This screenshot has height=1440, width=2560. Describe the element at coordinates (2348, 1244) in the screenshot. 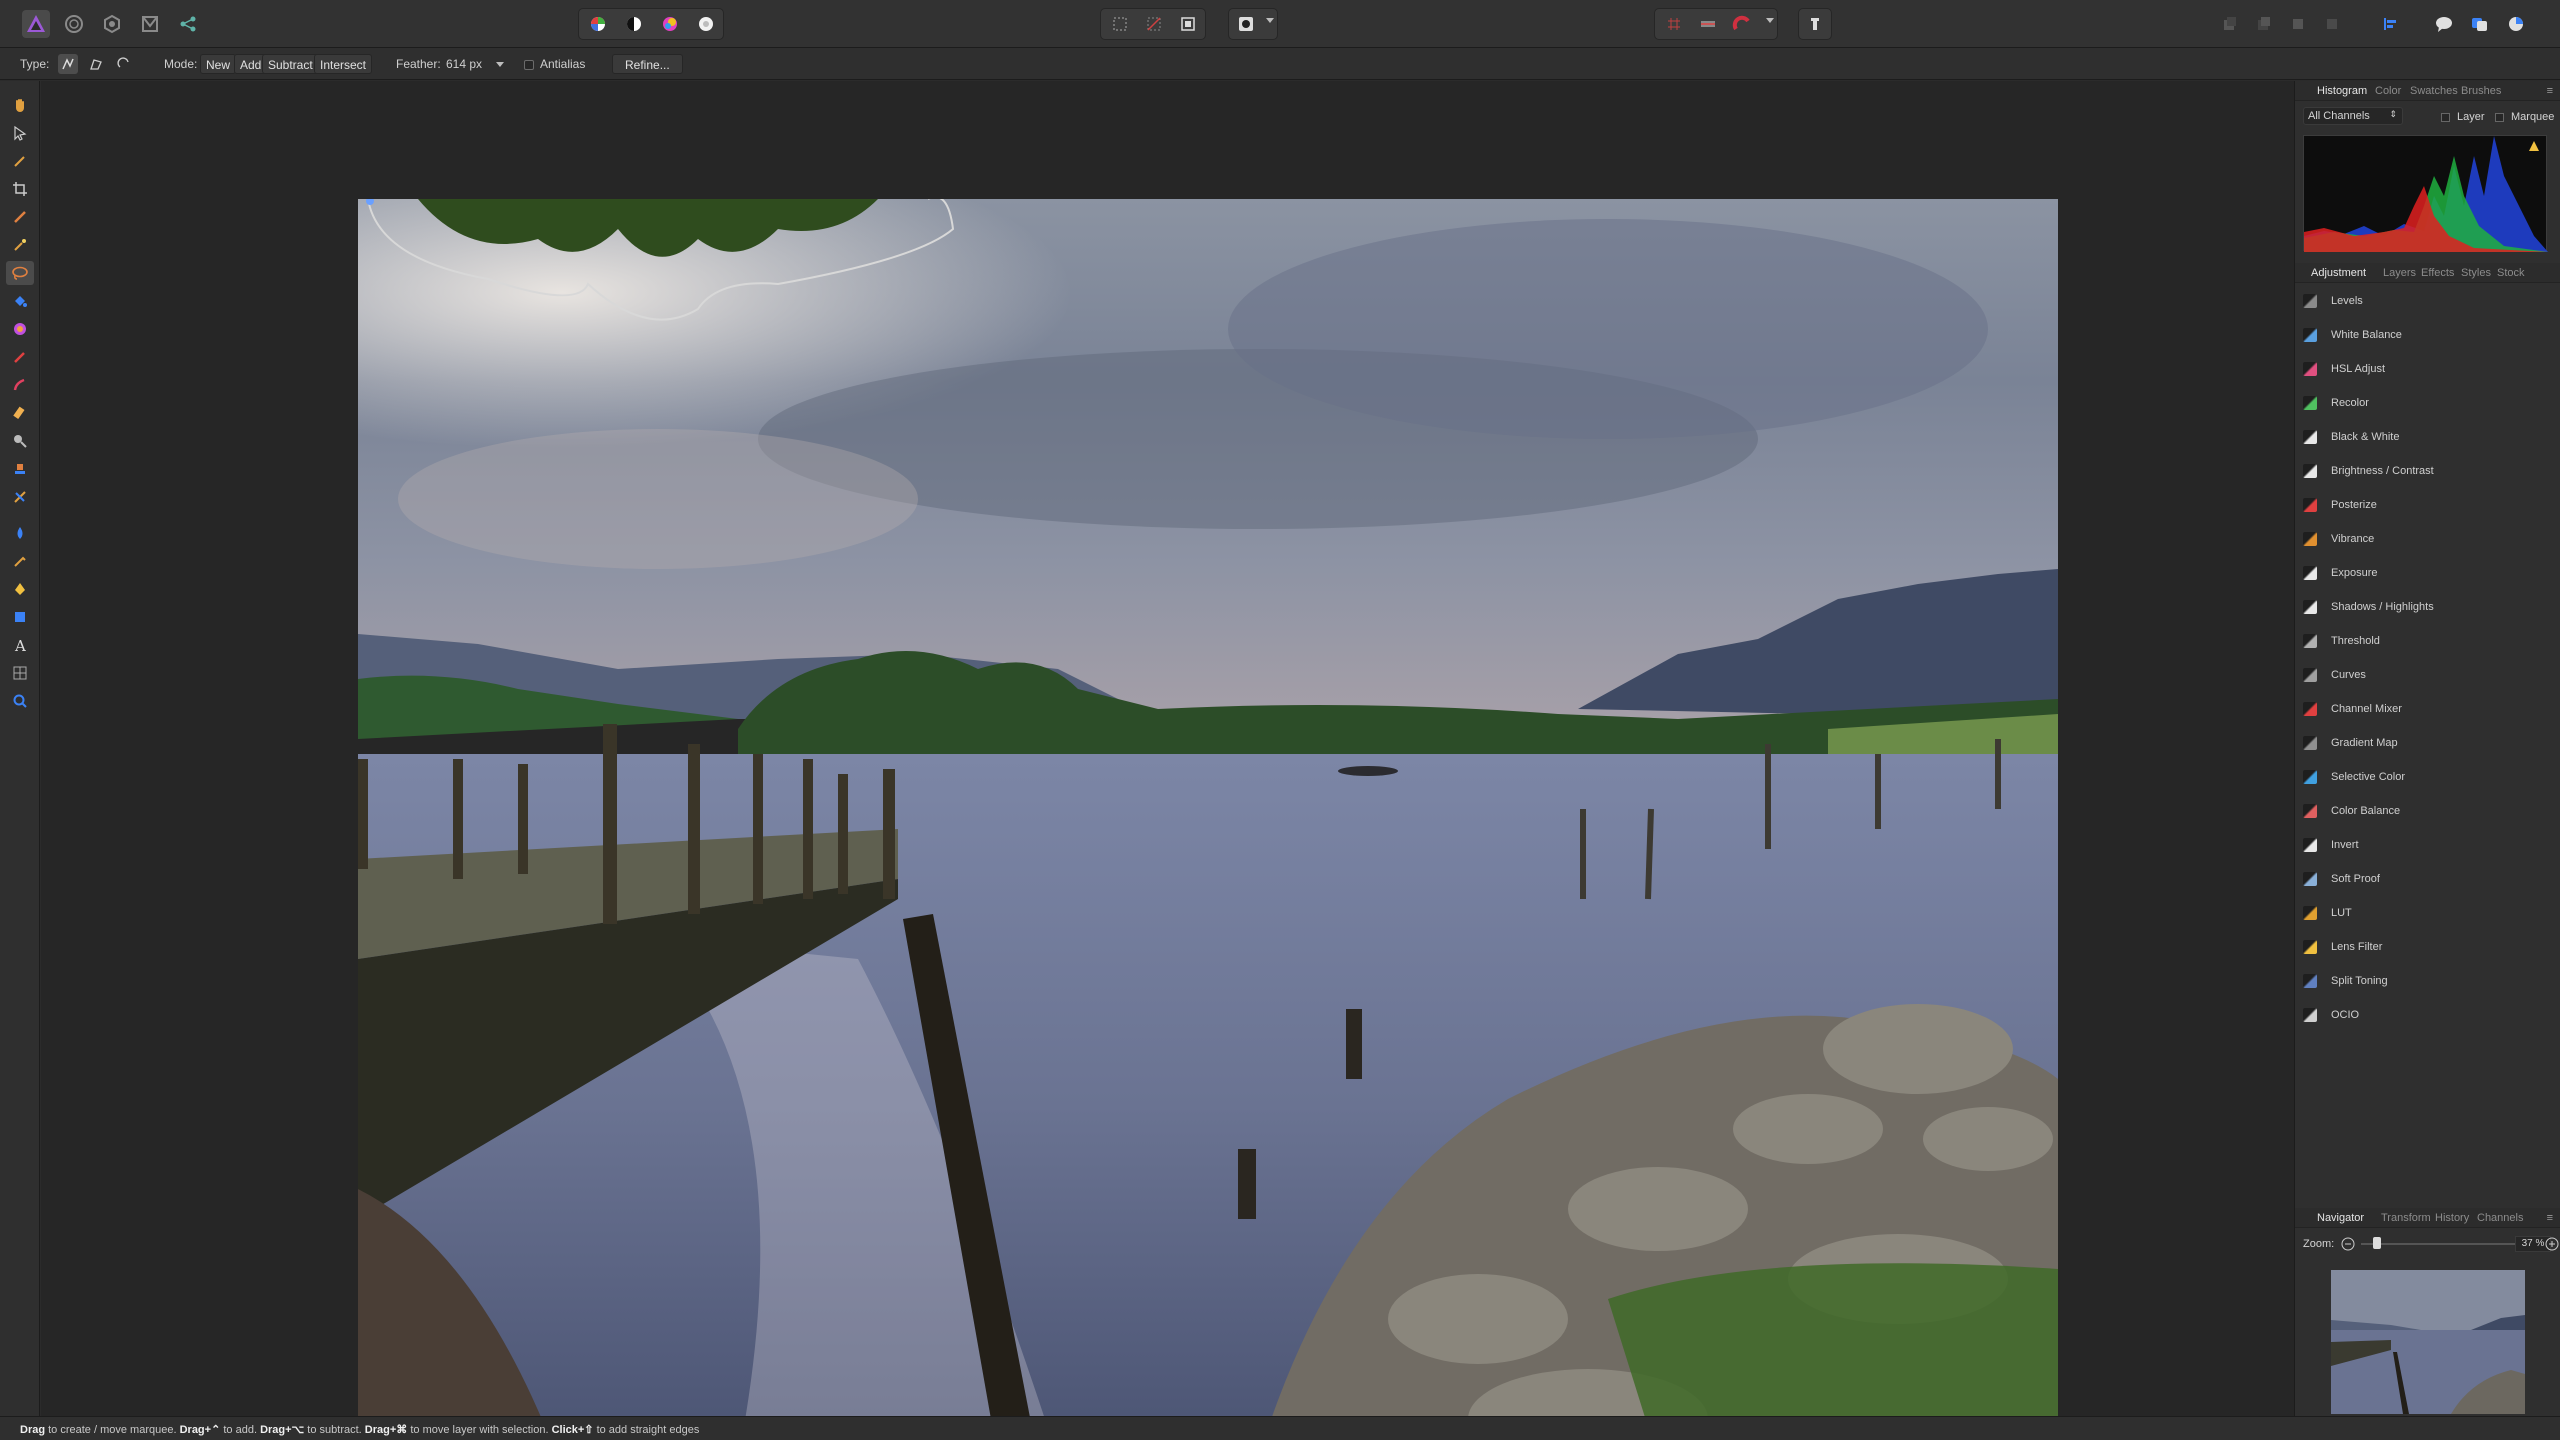

I see `zoom-out-icon` at that location.